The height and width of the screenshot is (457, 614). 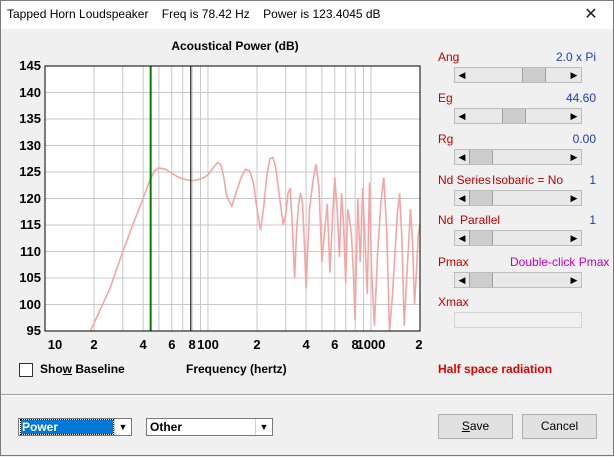 What do you see at coordinates (30, 251) in the screenshot?
I see `y-tick-label: 110` at bounding box center [30, 251].